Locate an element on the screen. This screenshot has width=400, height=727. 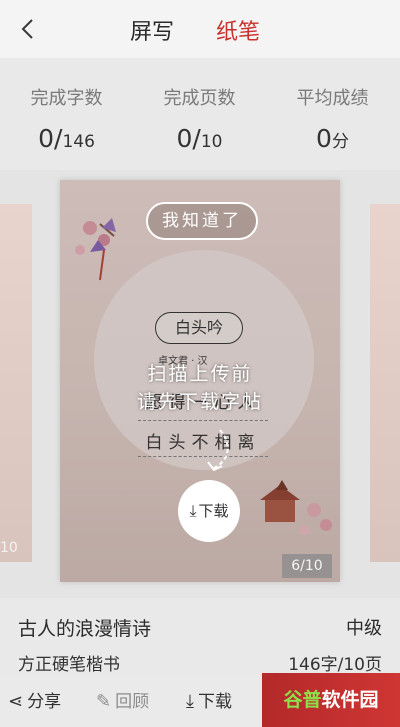
download-button: ⤓ 下载 is located at coordinates (209, 699).